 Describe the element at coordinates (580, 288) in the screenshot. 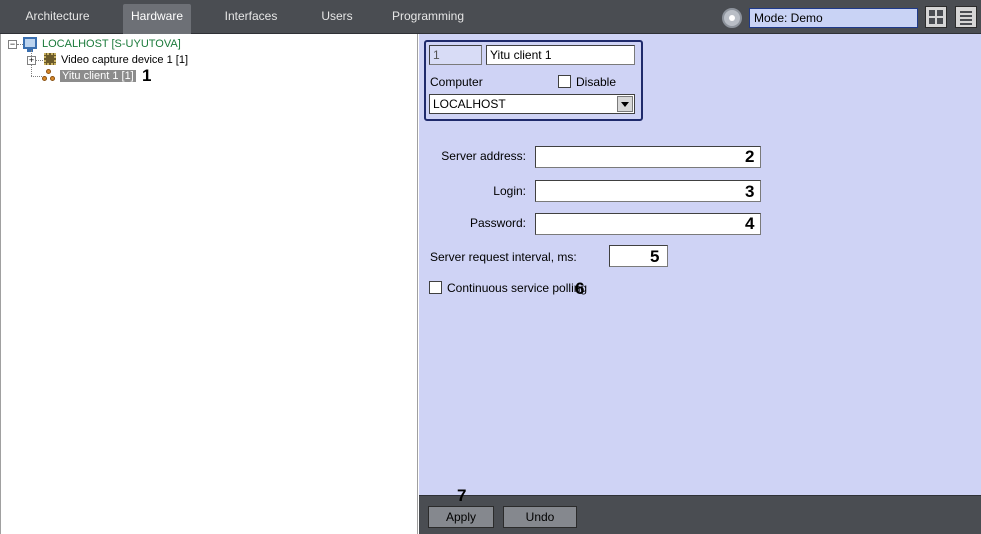

I see `annotation-6: 6` at that location.